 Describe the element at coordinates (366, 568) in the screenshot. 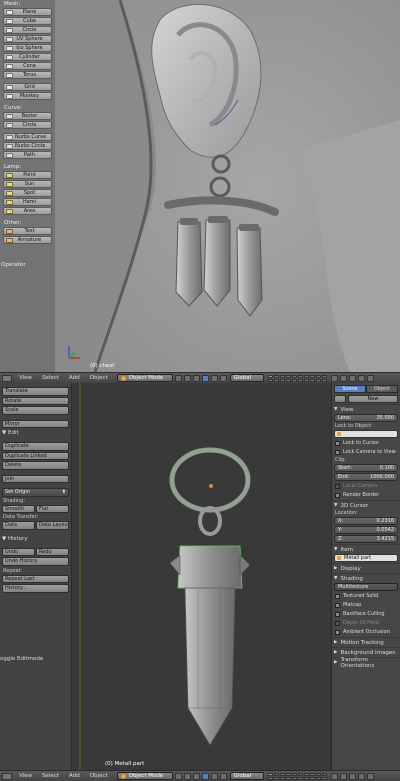

I see `display-section-header: ▶ Display` at that location.